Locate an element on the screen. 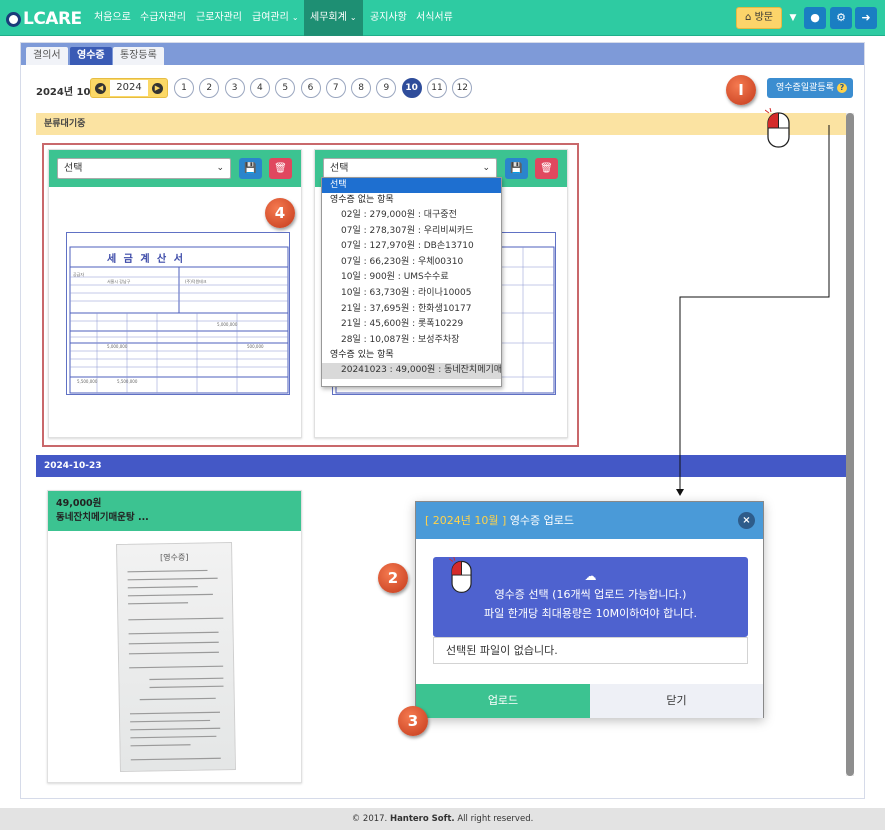  close-icon: × is located at coordinates (746, 520).